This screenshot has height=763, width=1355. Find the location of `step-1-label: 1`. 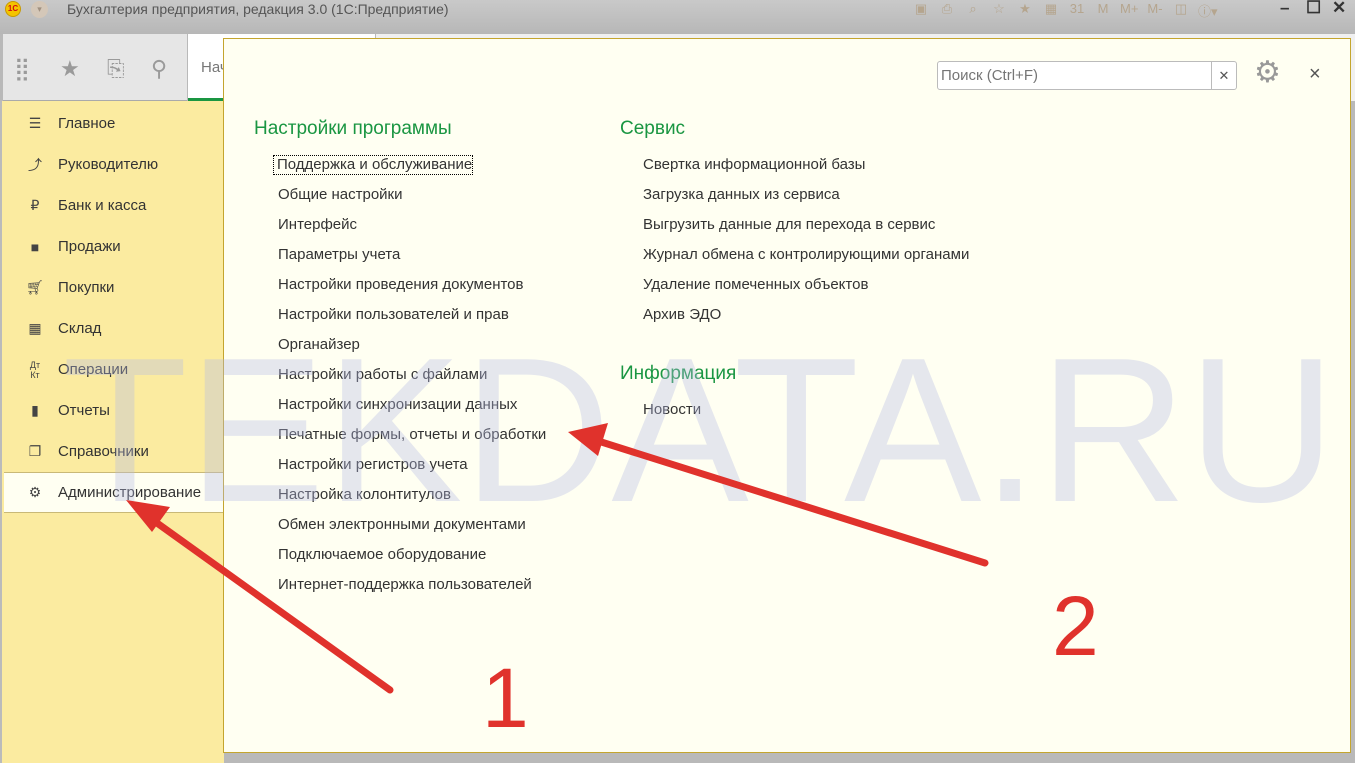

step-1-label: 1 is located at coordinates (505, 698).